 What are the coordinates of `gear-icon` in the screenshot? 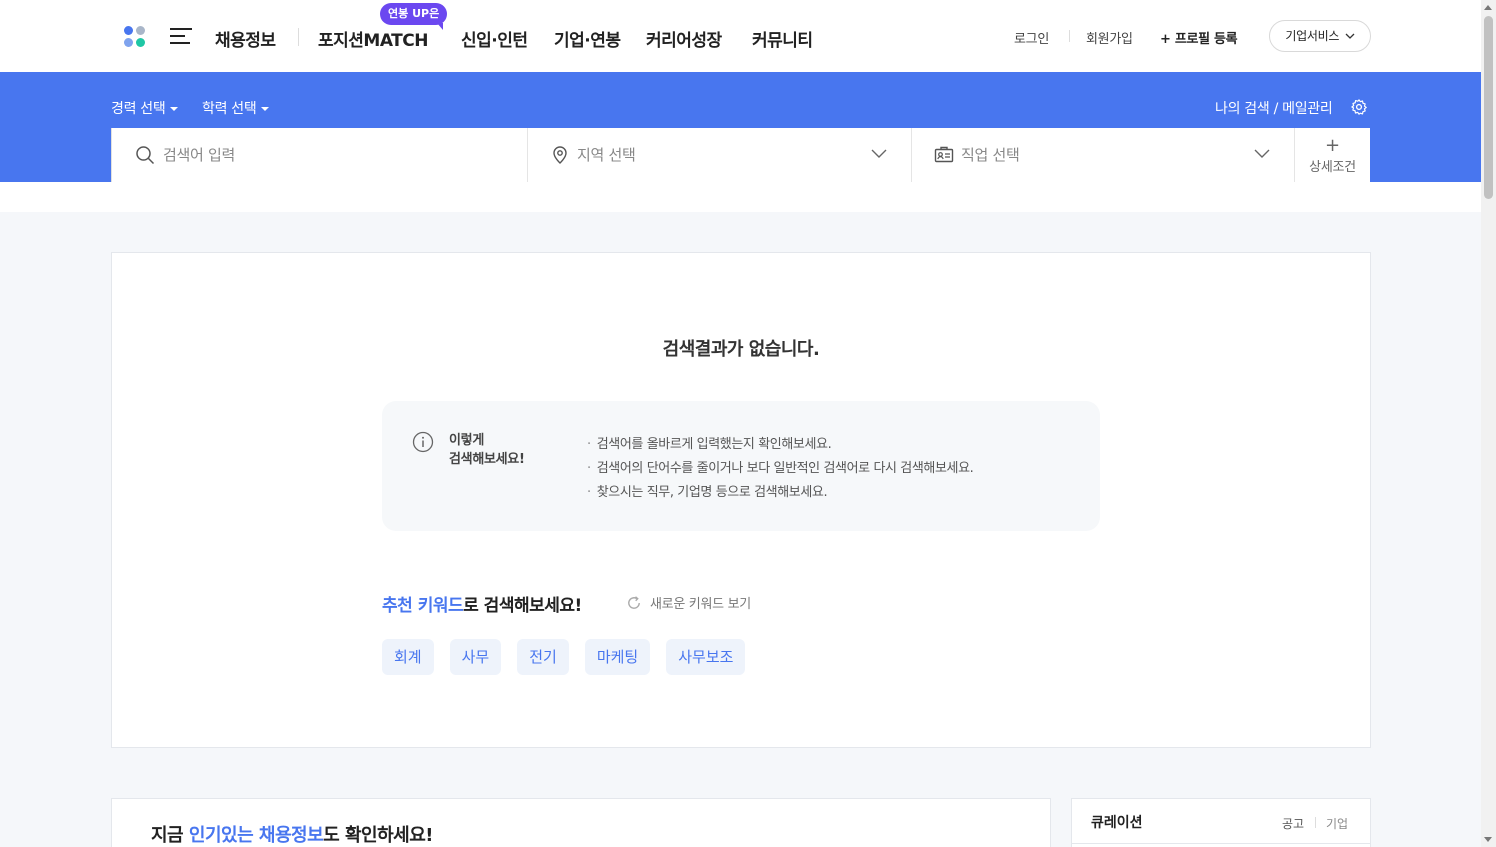 It's located at (1359, 107).